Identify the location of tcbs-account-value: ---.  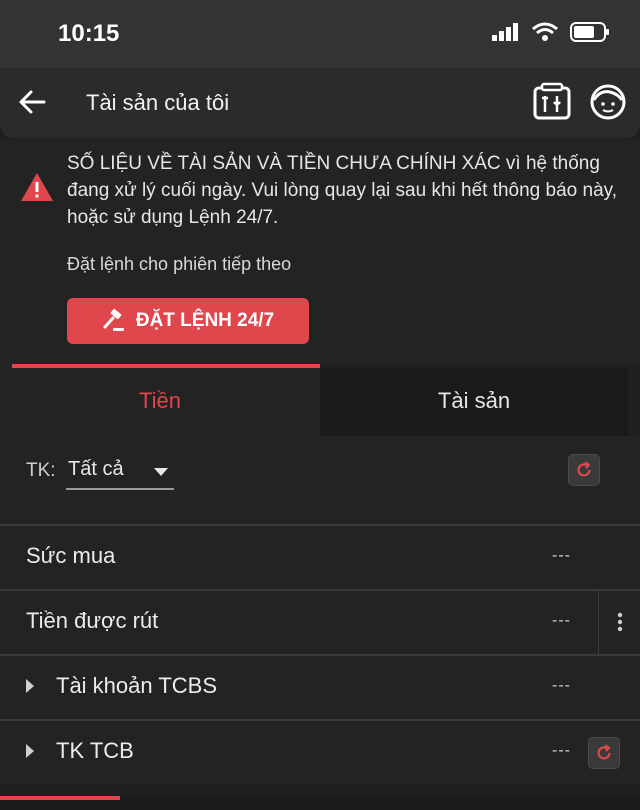
(561, 685).